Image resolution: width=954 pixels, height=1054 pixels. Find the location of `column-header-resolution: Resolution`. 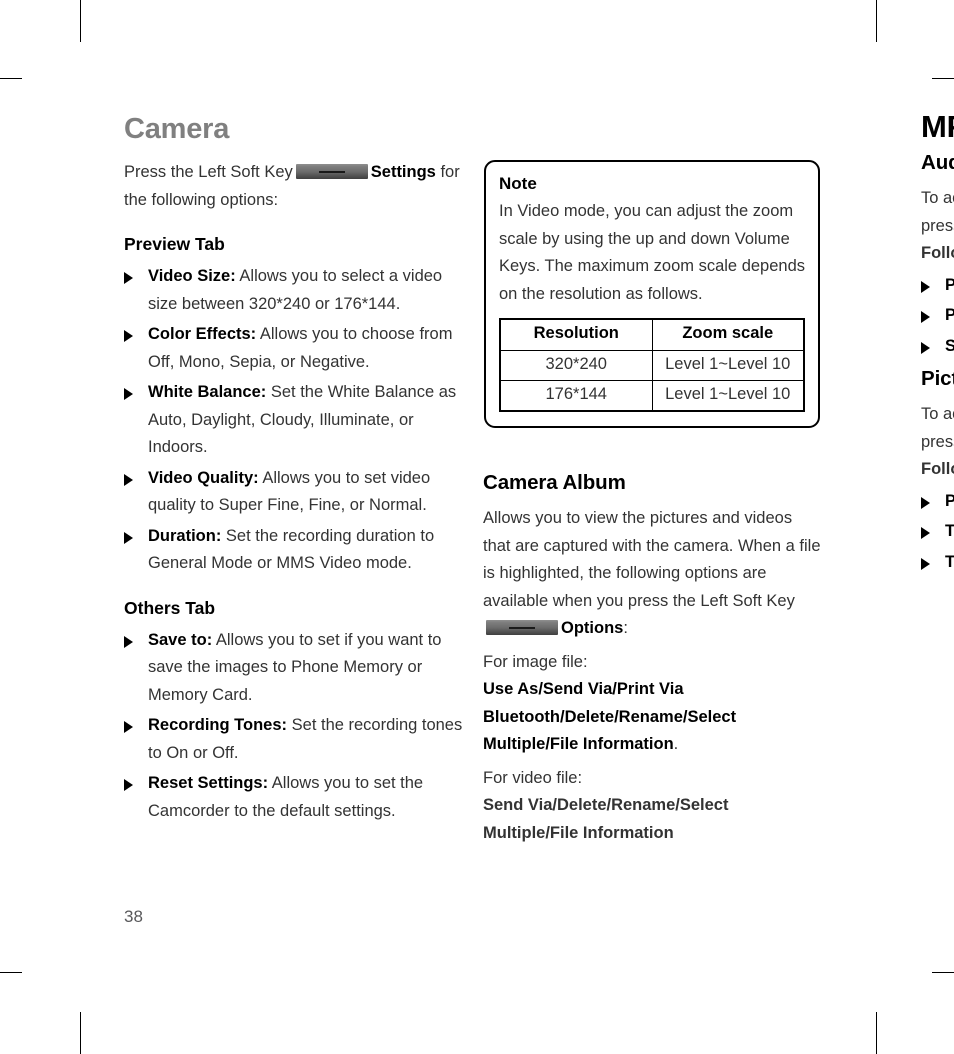

column-header-resolution: Resolution is located at coordinates (576, 334).